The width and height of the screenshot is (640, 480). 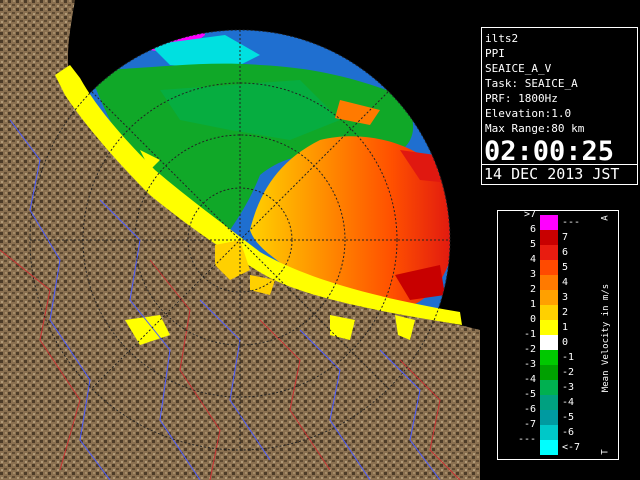 I want to click on legend-lower-bound: -2, so click(x=529, y=349).